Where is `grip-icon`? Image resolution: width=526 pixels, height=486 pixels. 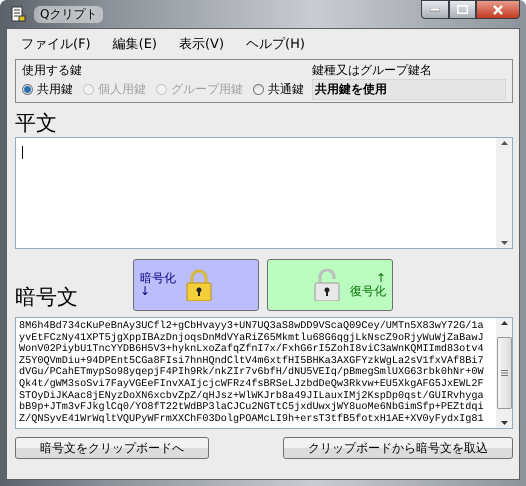
grip-icon is located at coordinates (504, 373).